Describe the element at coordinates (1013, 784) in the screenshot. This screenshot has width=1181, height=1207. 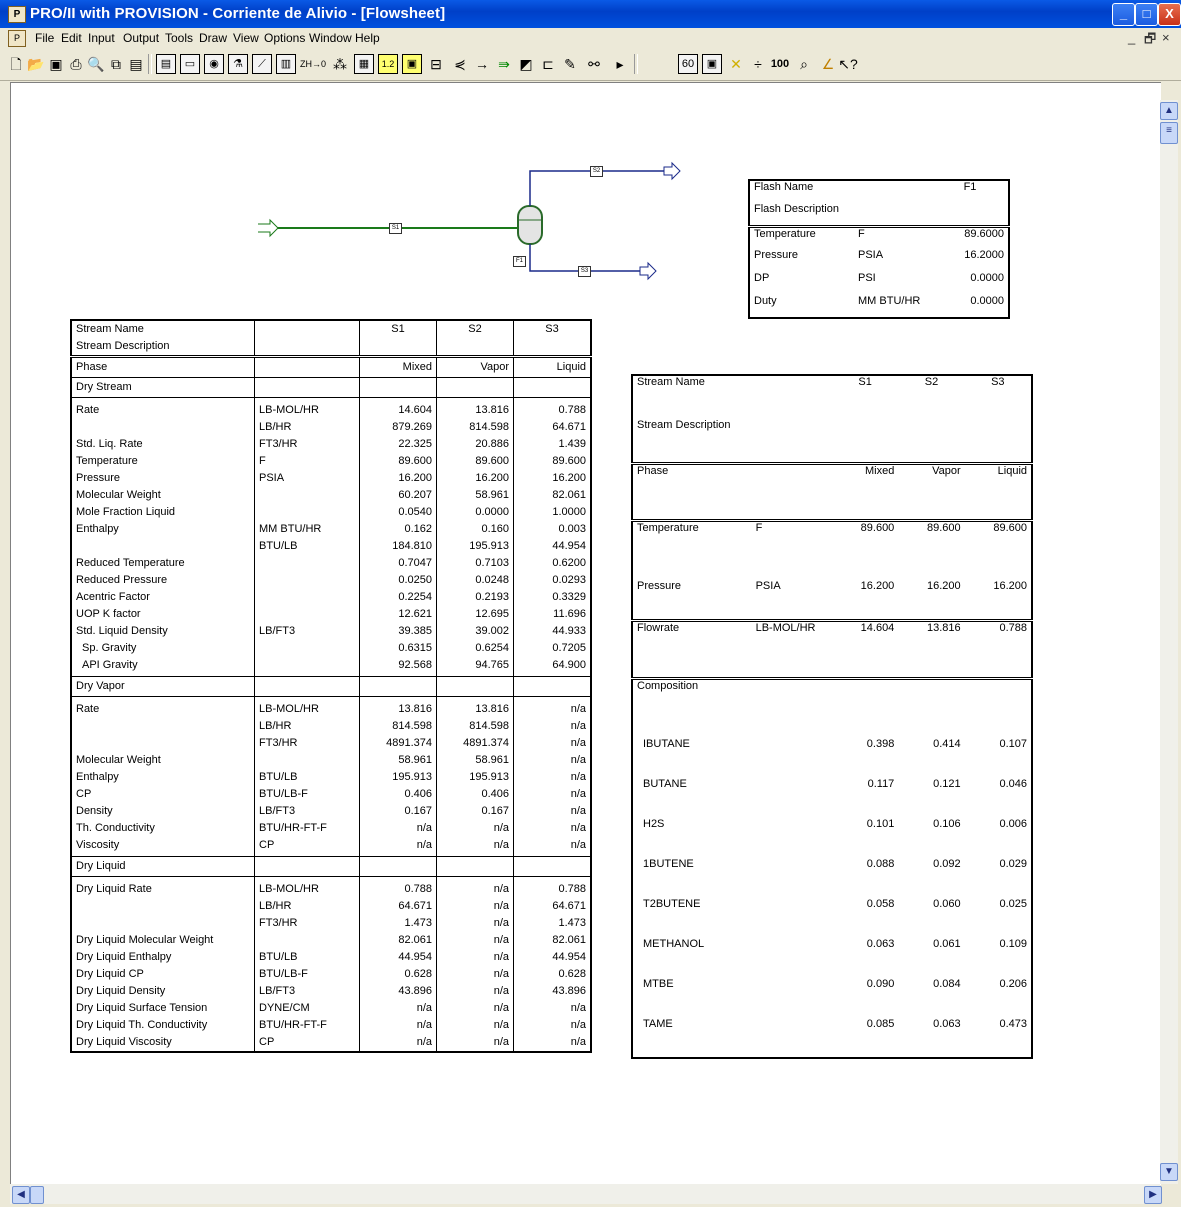
I see `table-cell: 0.046` at that location.